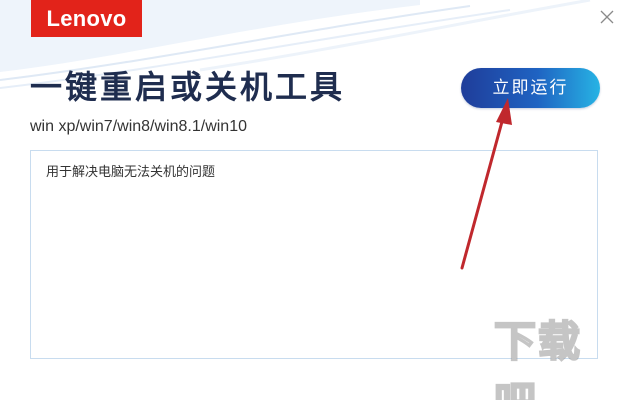  Describe the element at coordinates (131, 172) in the screenshot. I see `description-text: 用于解决电脑无法关机的问题` at that location.